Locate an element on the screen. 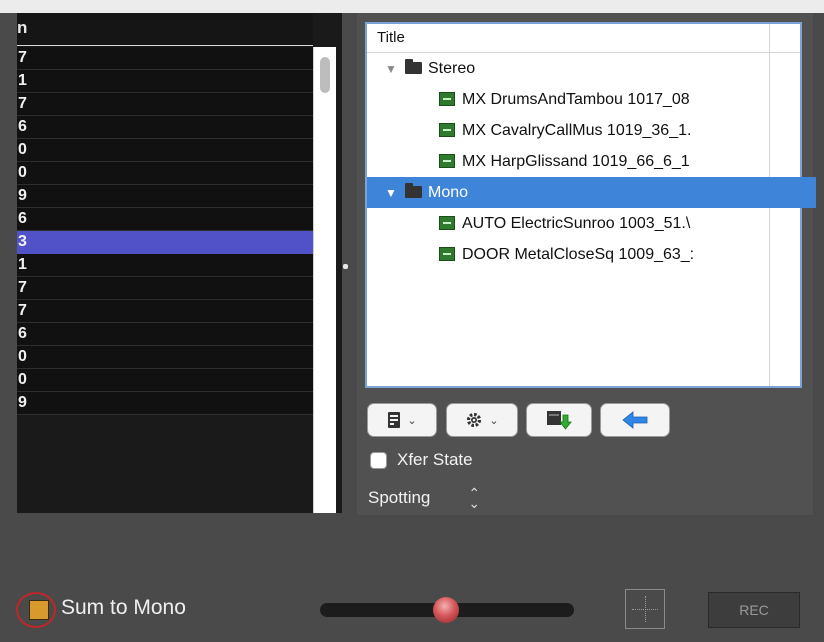  arrow-left-icon is located at coordinates (635, 420).